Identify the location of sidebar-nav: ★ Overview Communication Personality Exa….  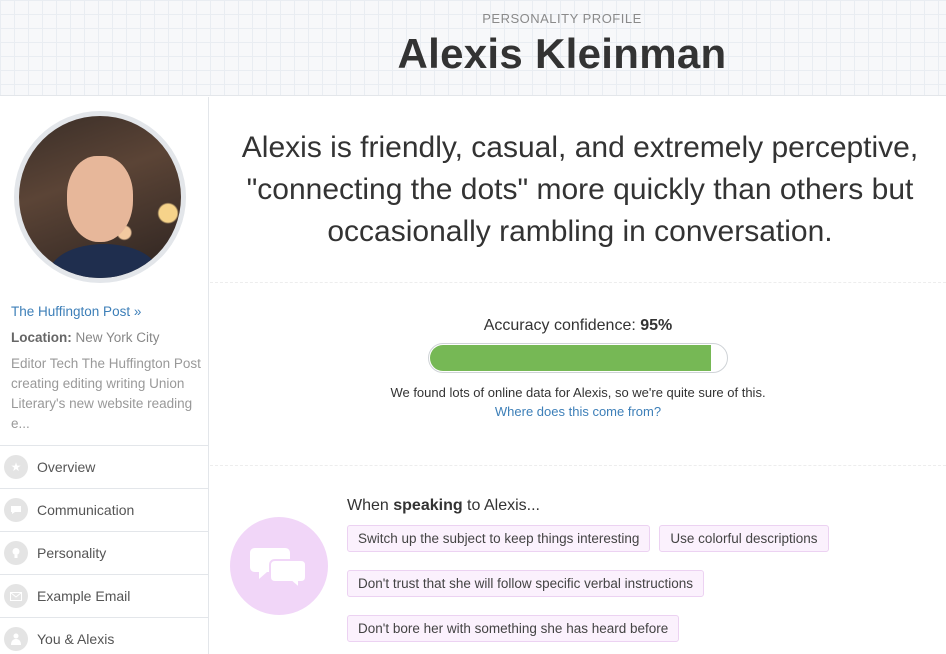
(104, 549).